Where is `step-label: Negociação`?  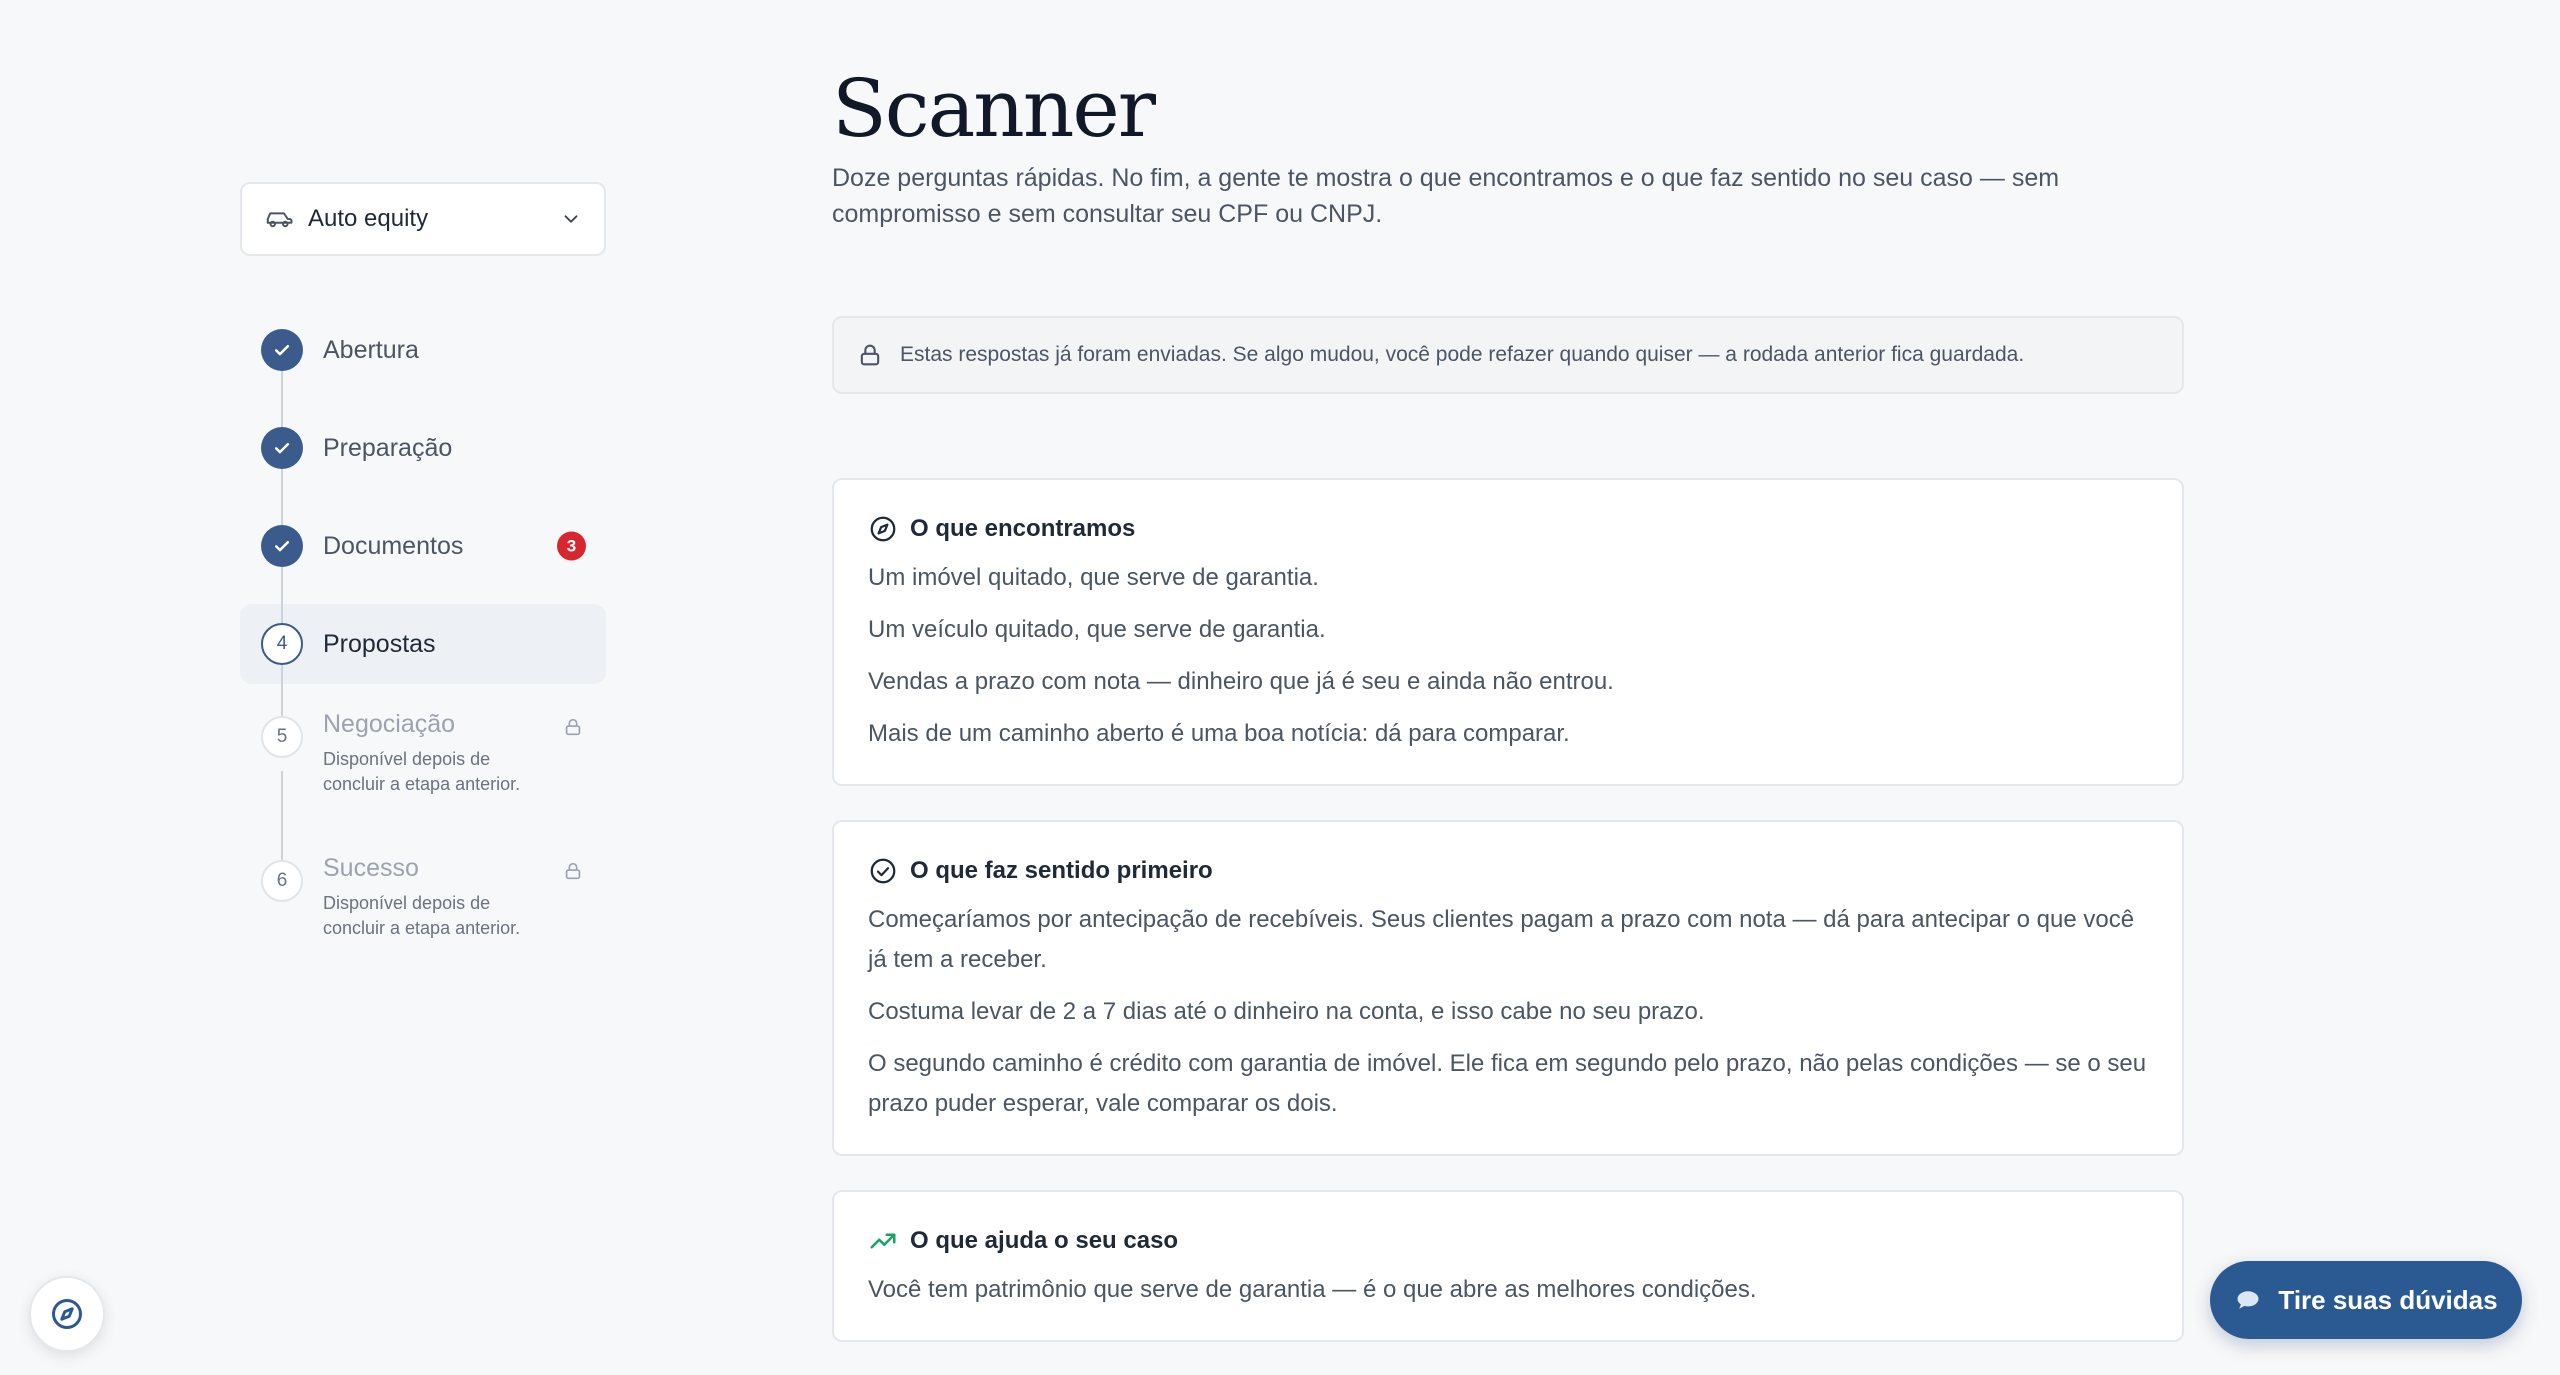 step-label: Negociação is located at coordinates (389, 724).